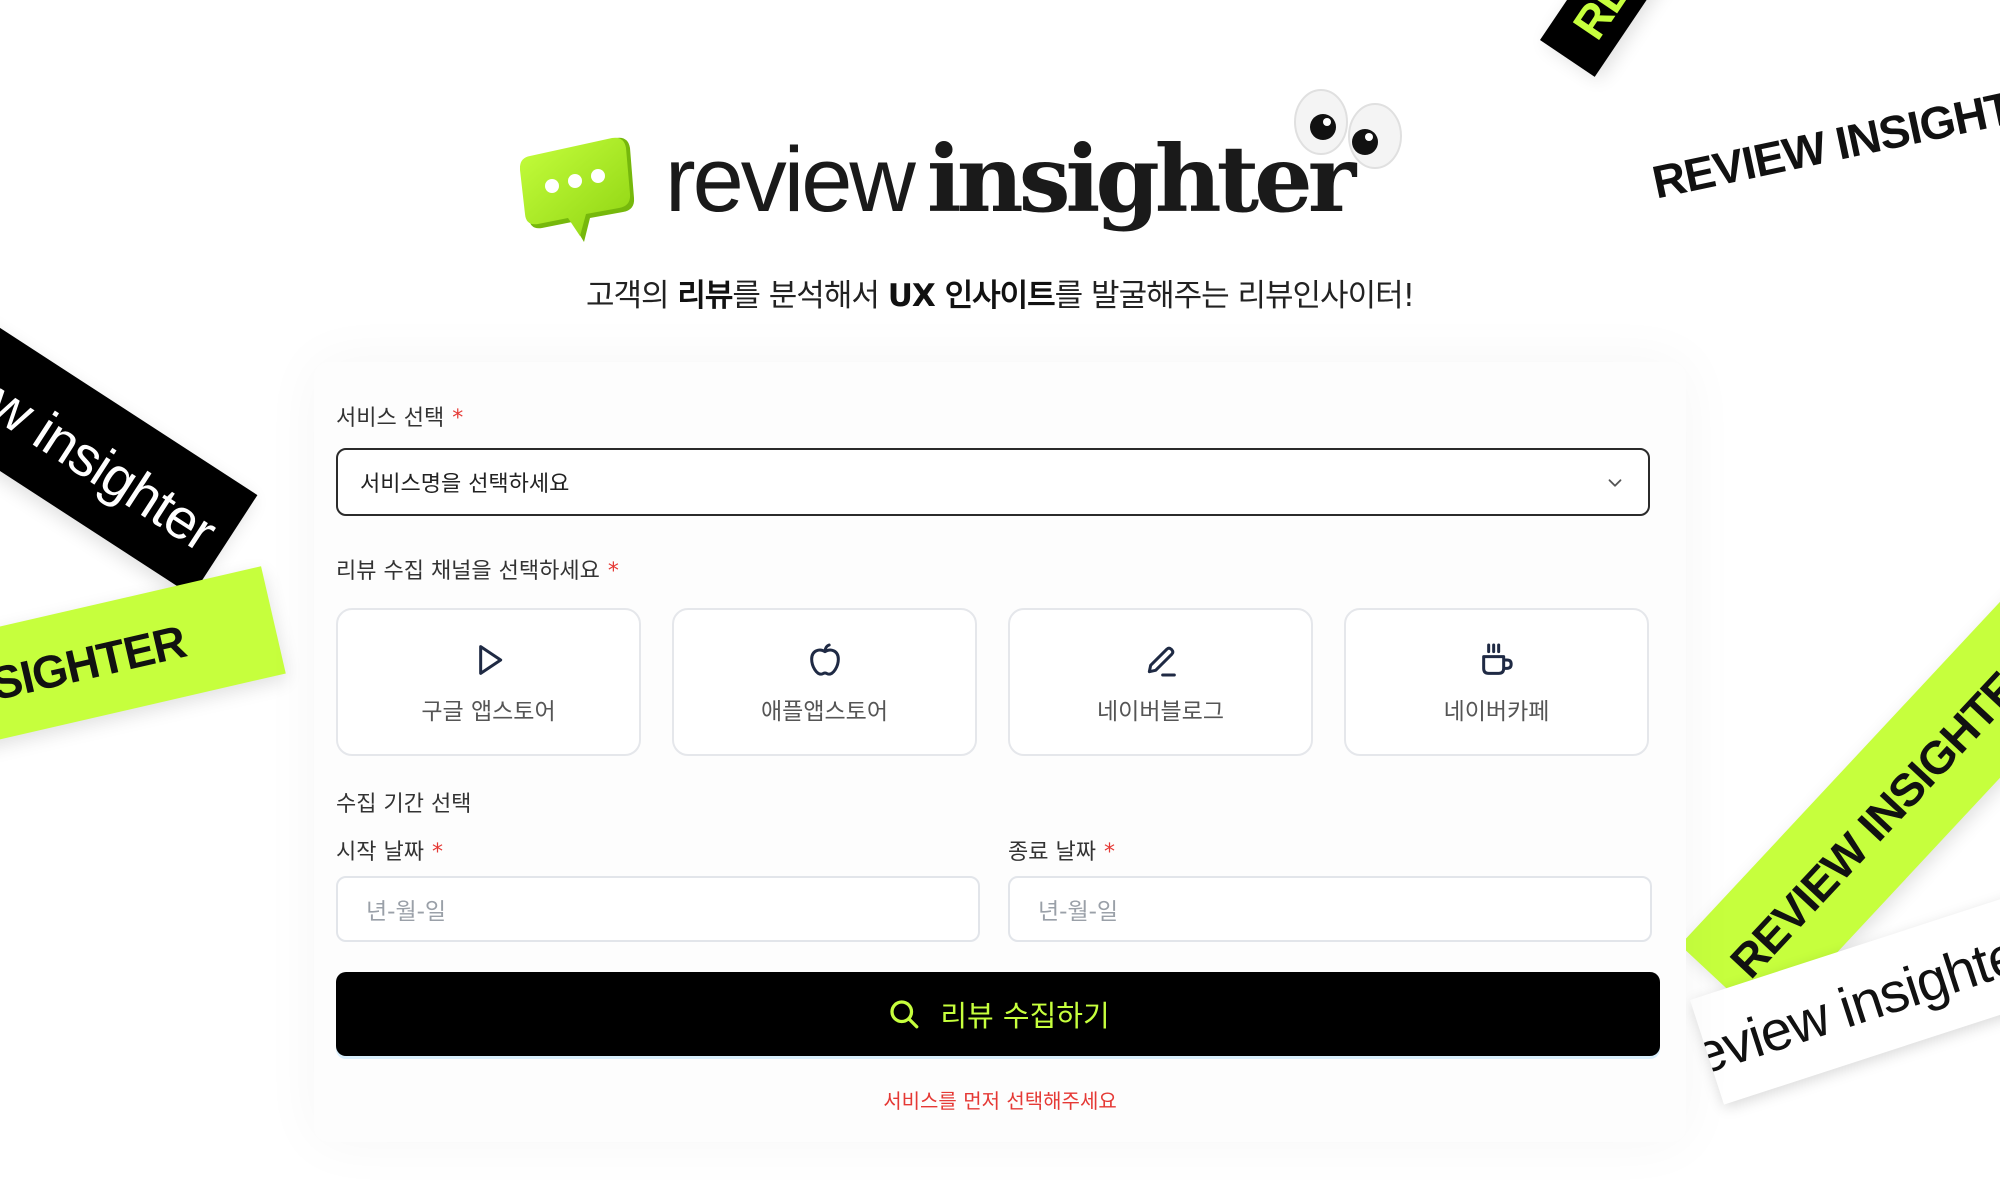  I want to click on chevron-down-icon, so click(1615, 483).